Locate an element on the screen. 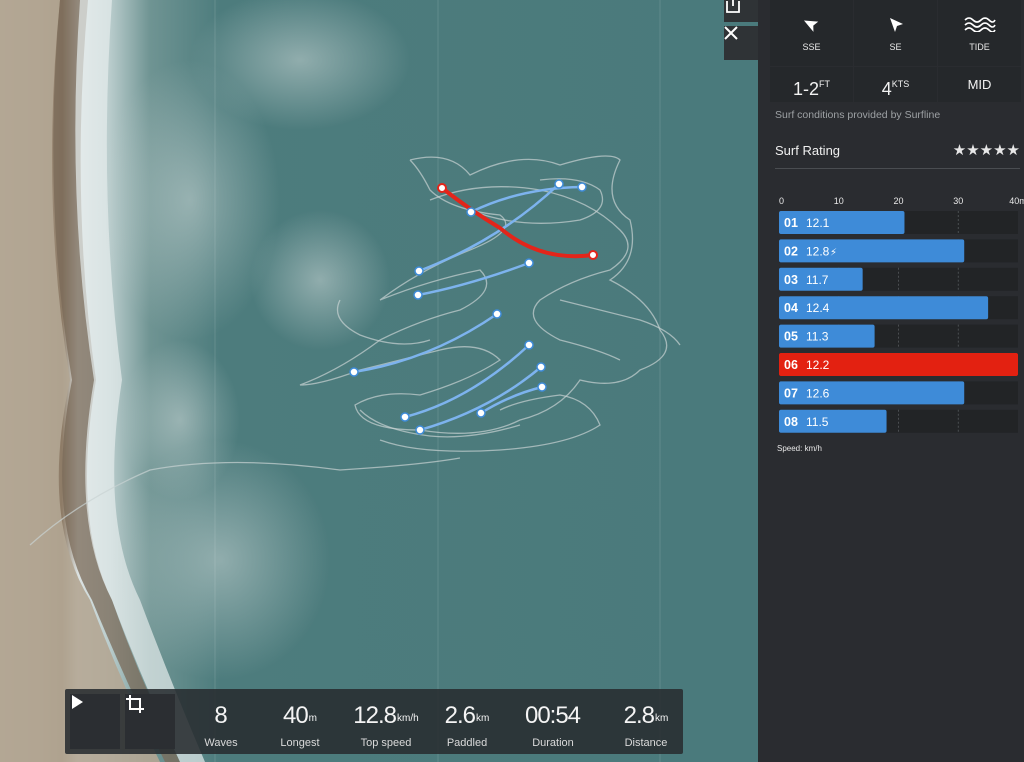 The height and width of the screenshot is (762, 1024). tide-value: MID is located at coordinates (979, 84).